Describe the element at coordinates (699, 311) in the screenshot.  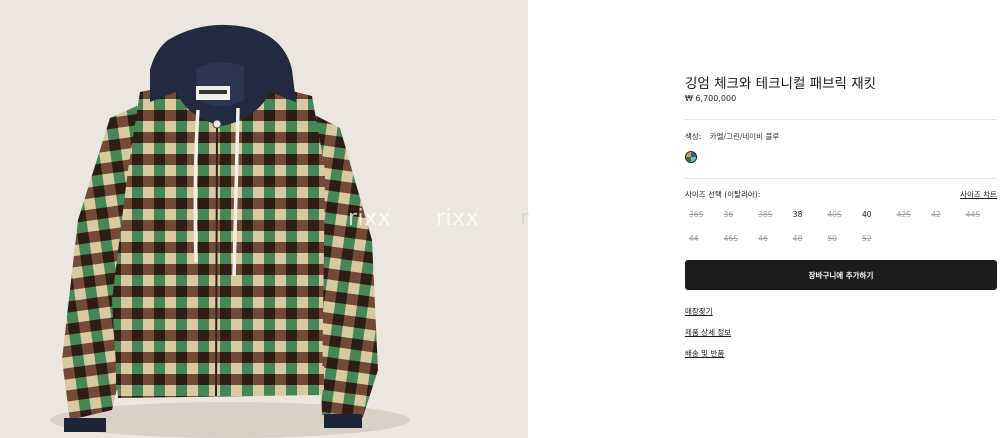
I see `store-finder-link: 매장찾기` at that location.